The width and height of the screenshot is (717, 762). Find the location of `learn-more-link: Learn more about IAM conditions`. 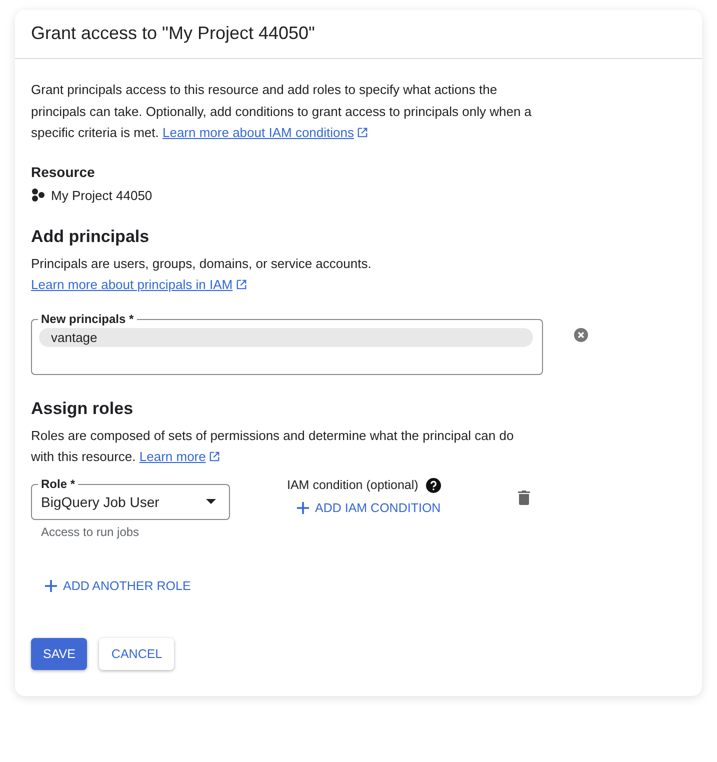

learn-more-link: Learn more about IAM conditions is located at coordinates (258, 132).